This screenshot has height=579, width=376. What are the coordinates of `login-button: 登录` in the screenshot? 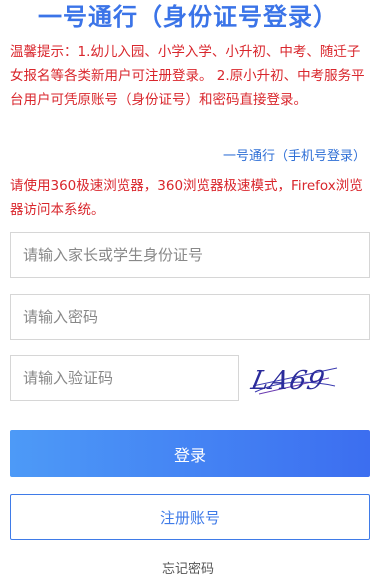 It's located at (190, 453).